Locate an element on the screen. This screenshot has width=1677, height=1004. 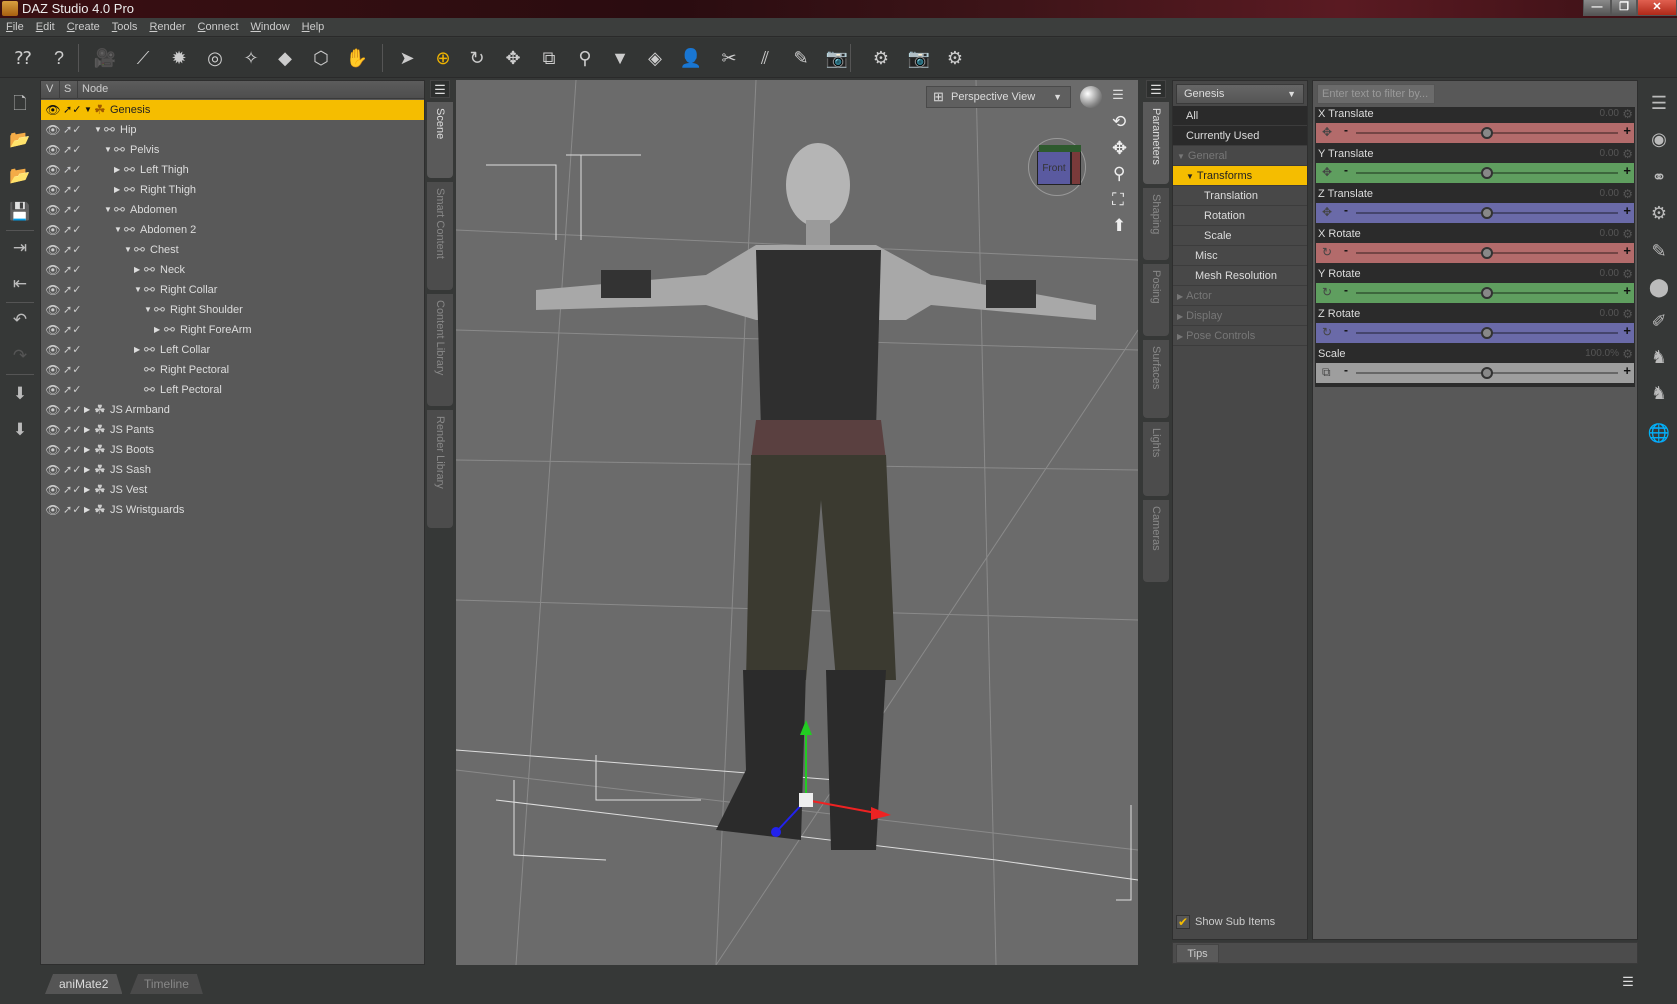
visible-column-header: V is located at coordinates (49, 89).